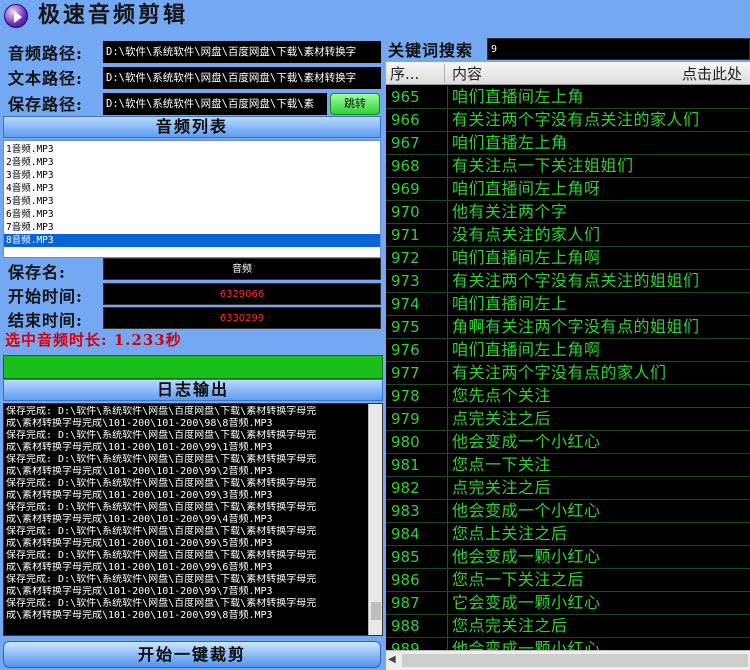  Describe the element at coordinates (568, 304) in the screenshot. I see `table-row: 974 咱们直播间左上` at that location.